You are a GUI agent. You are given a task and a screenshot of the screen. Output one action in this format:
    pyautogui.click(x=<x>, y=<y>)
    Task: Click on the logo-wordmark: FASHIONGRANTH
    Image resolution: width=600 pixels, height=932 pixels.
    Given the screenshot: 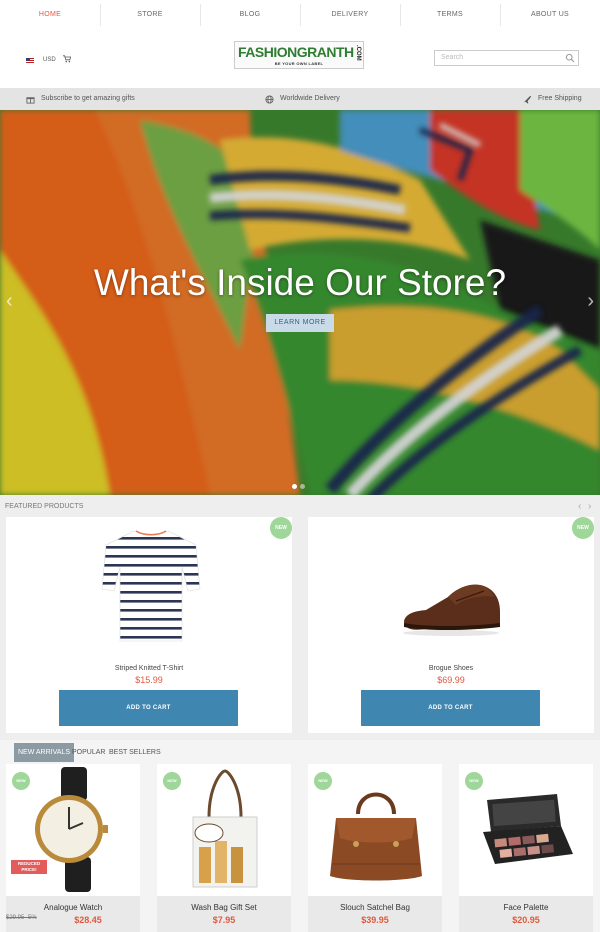 What is the action you would take?
    pyautogui.click(x=296, y=52)
    